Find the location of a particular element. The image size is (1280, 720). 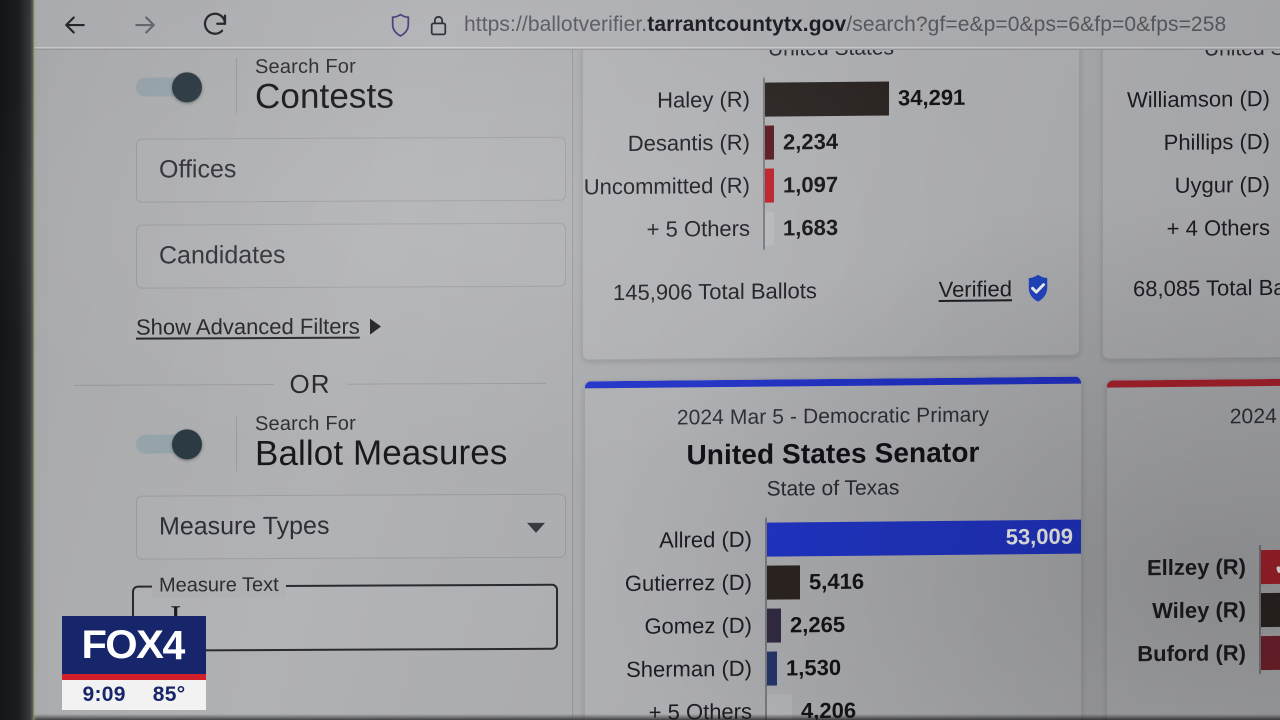

offices-field: Offices is located at coordinates (351, 169).